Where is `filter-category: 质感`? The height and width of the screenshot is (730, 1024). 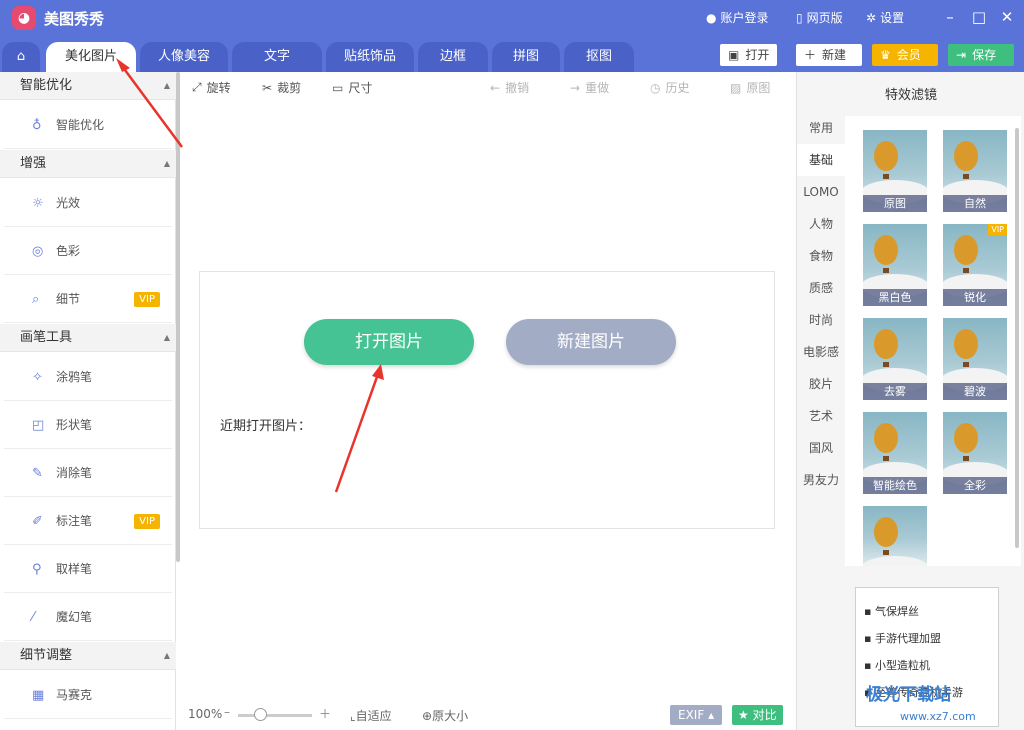 filter-category: 质感 is located at coordinates (821, 288).